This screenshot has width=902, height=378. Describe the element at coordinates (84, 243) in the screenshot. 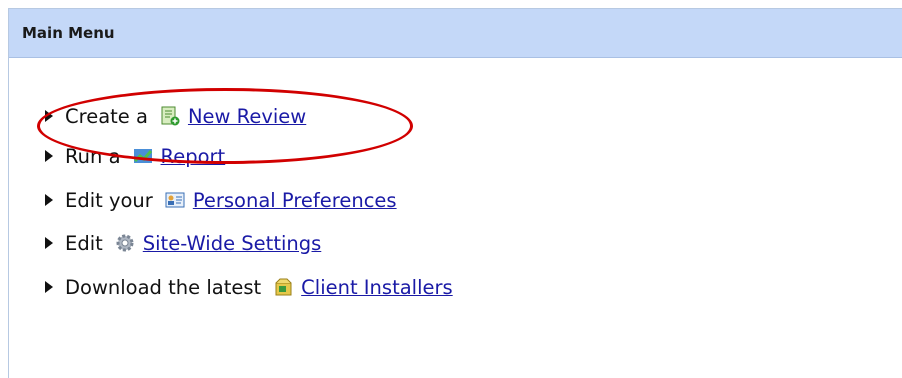

I see `menu-item-prefix: Edit` at that location.